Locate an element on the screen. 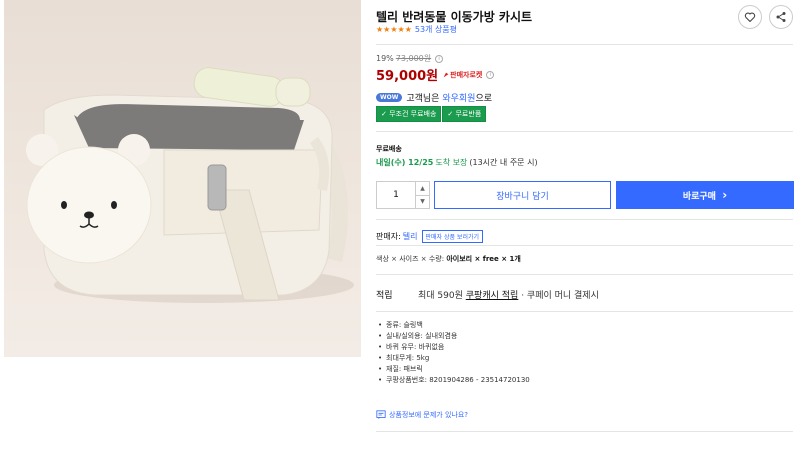 This screenshot has height=457, width=800. selected-options: 색상 × 사이즈 × 수량: 아이보리 × free × 1개 is located at coordinates (448, 259).